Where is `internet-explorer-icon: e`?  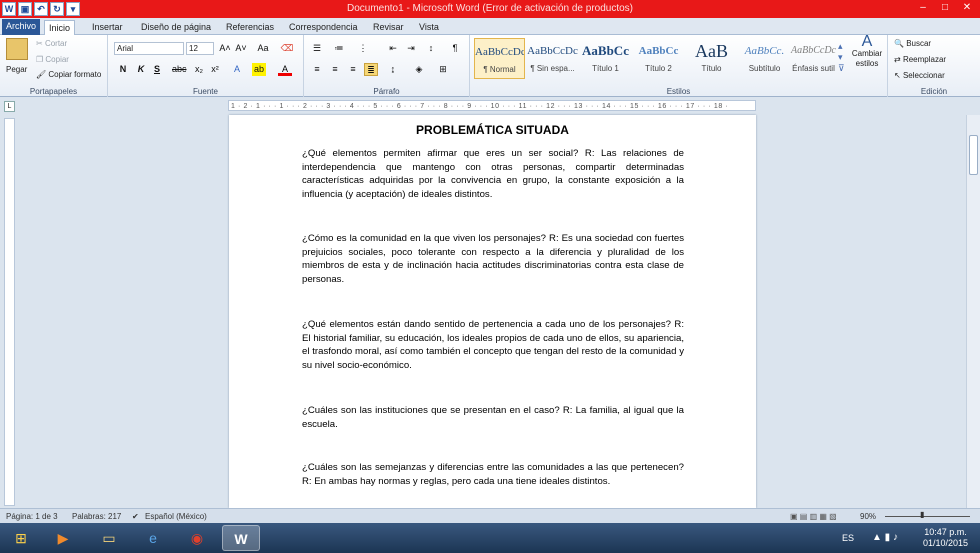
internet-explorer-icon: e is located at coordinates (153, 538).